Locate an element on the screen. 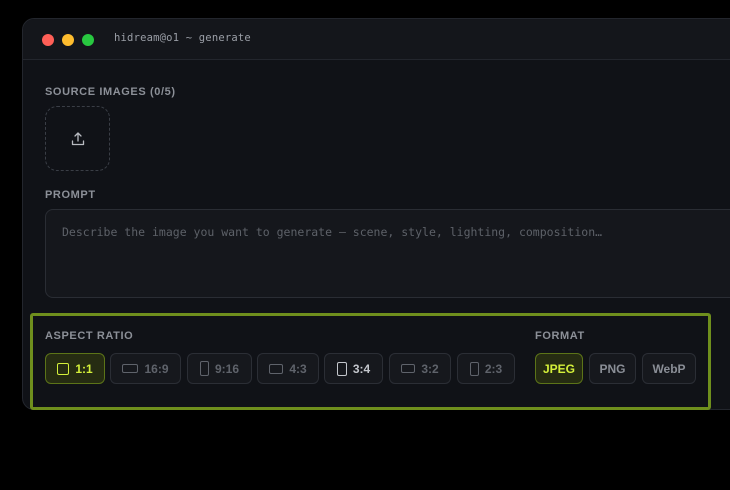 This screenshot has height=490, width=730. aspect-ratio-label: ASPECT RATIO is located at coordinates (89, 336).